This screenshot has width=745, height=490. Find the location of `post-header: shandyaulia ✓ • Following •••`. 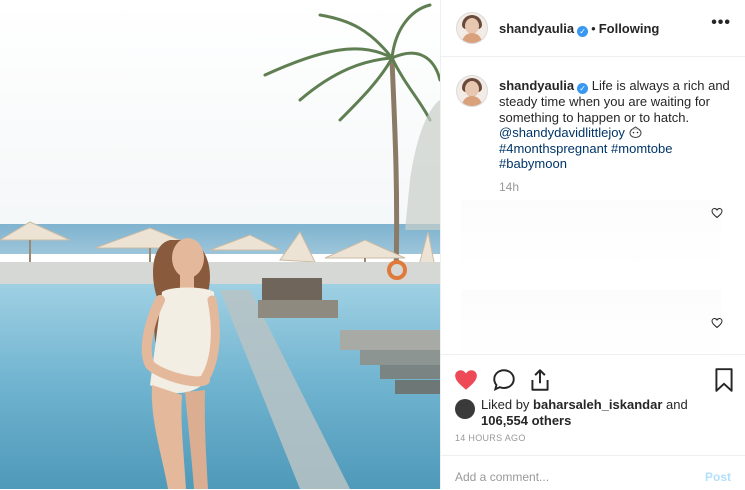

post-header: shandyaulia ✓ • Following ••• is located at coordinates (593, 28).